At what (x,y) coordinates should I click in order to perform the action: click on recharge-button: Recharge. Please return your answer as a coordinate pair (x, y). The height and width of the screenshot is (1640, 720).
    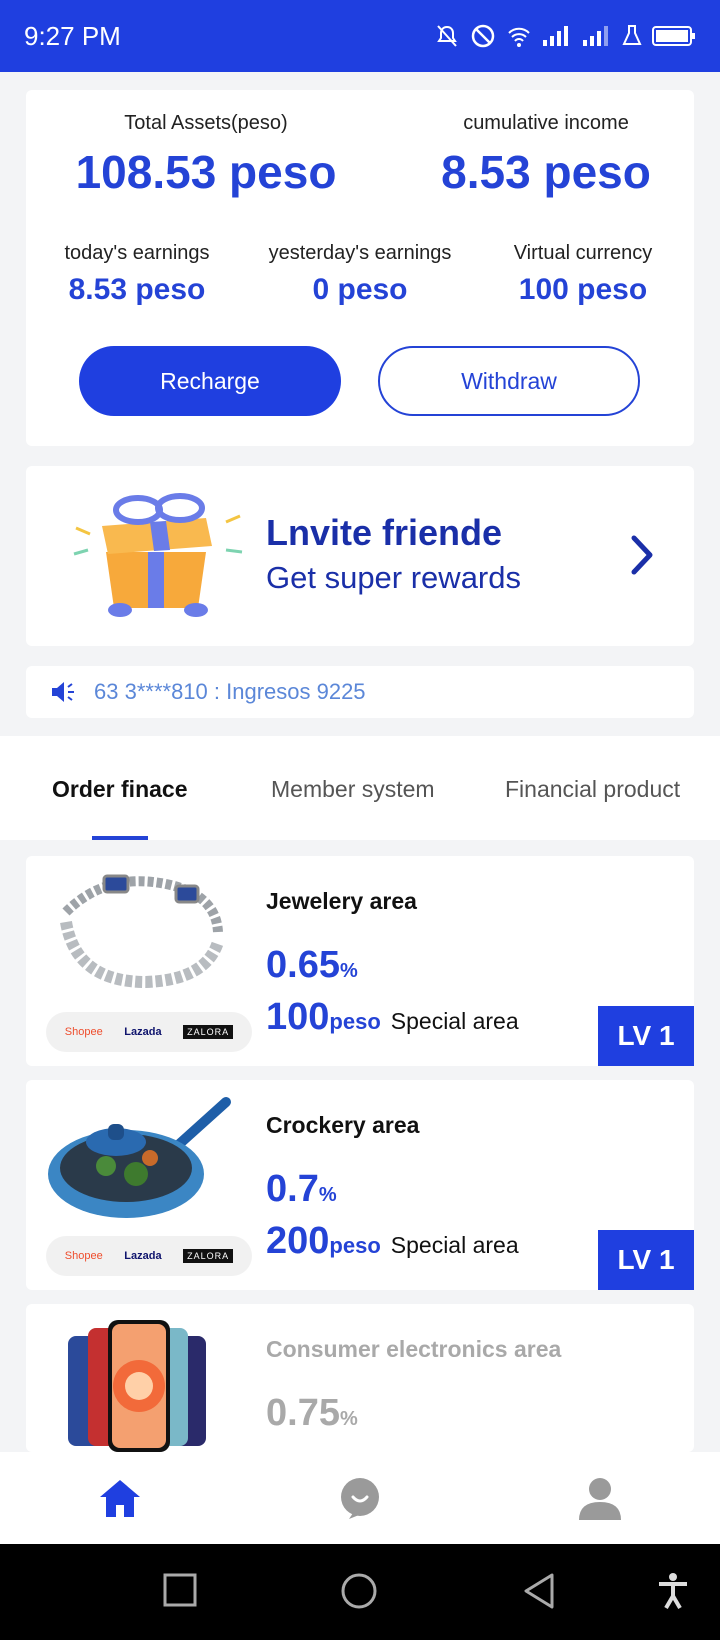
    Looking at the image, I should click on (210, 381).